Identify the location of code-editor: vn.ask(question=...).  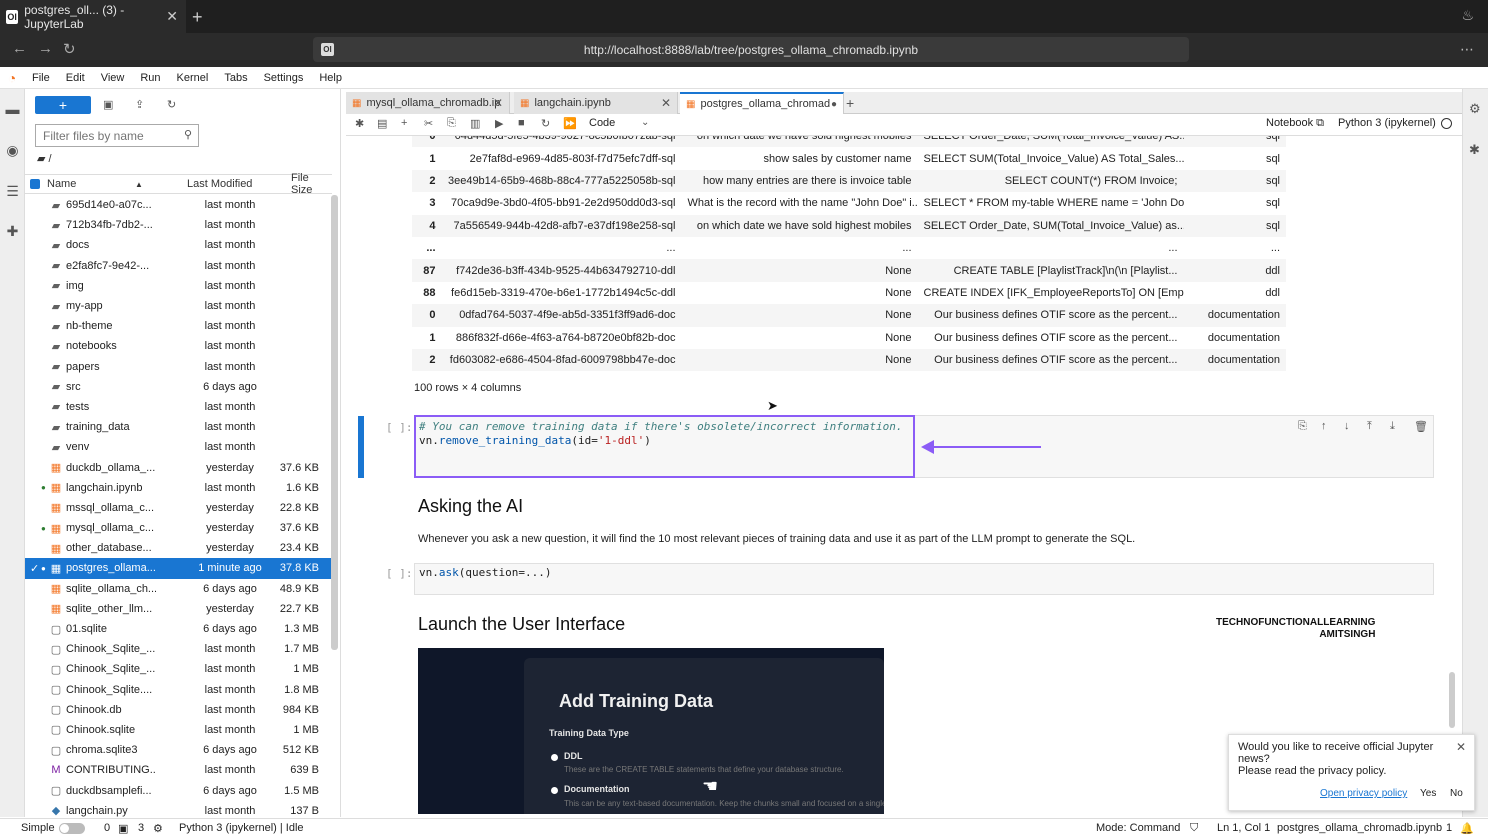
(485, 573).